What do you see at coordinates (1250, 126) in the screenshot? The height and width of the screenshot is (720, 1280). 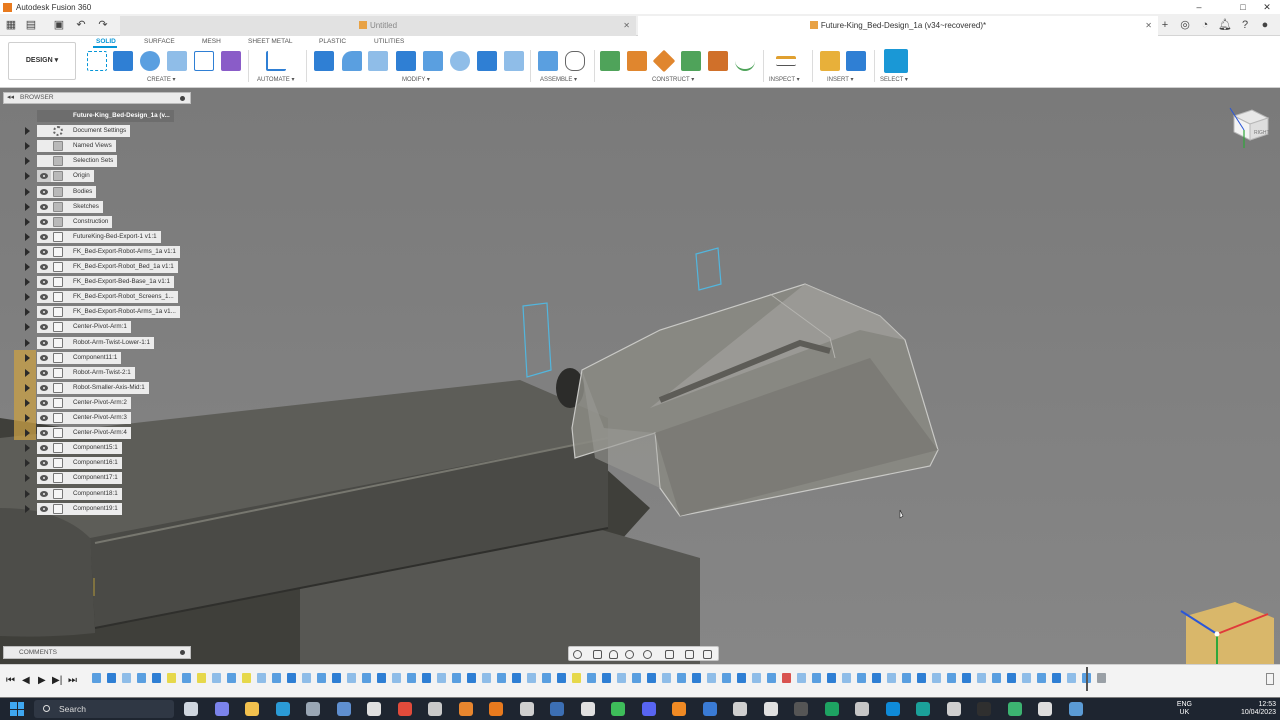 I see `view-cube: RIGHT` at bounding box center [1250, 126].